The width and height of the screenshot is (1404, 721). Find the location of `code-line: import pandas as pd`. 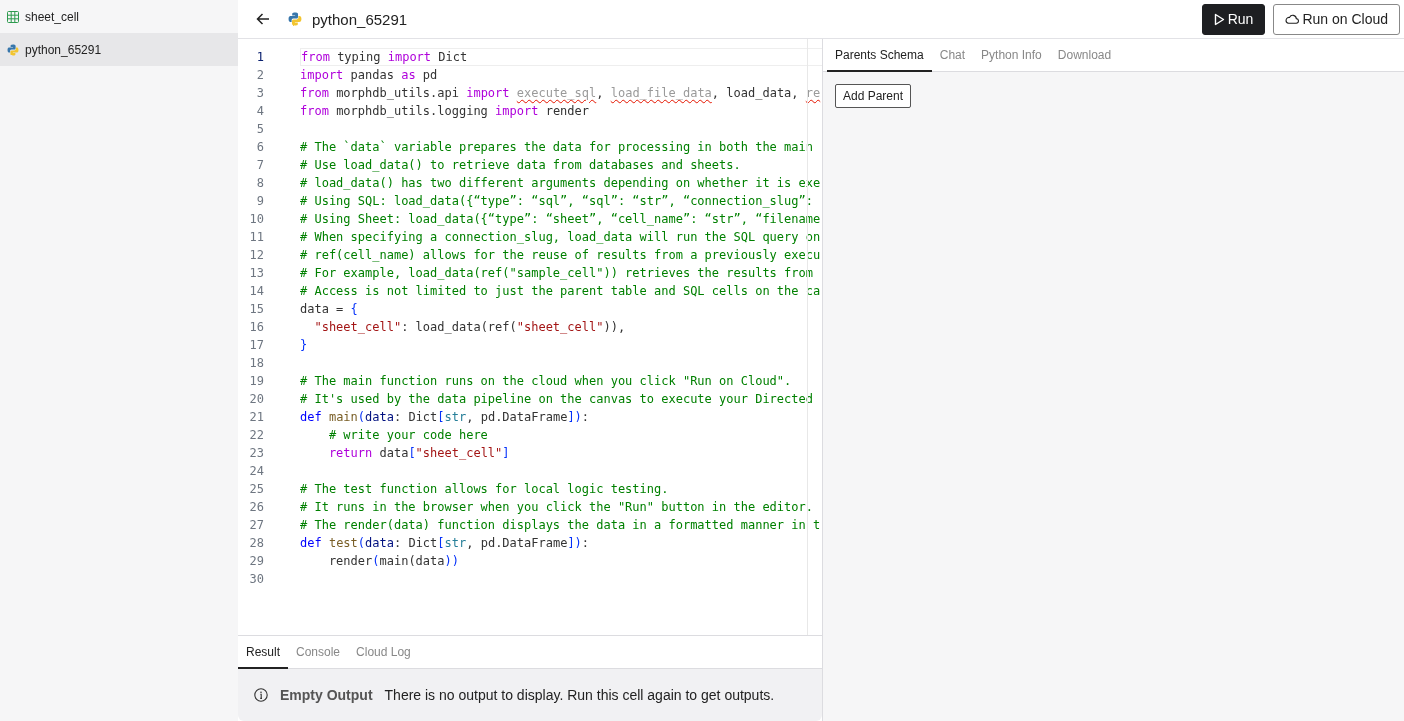

code-line: import pandas as pd is located at coordinates (369, 75).